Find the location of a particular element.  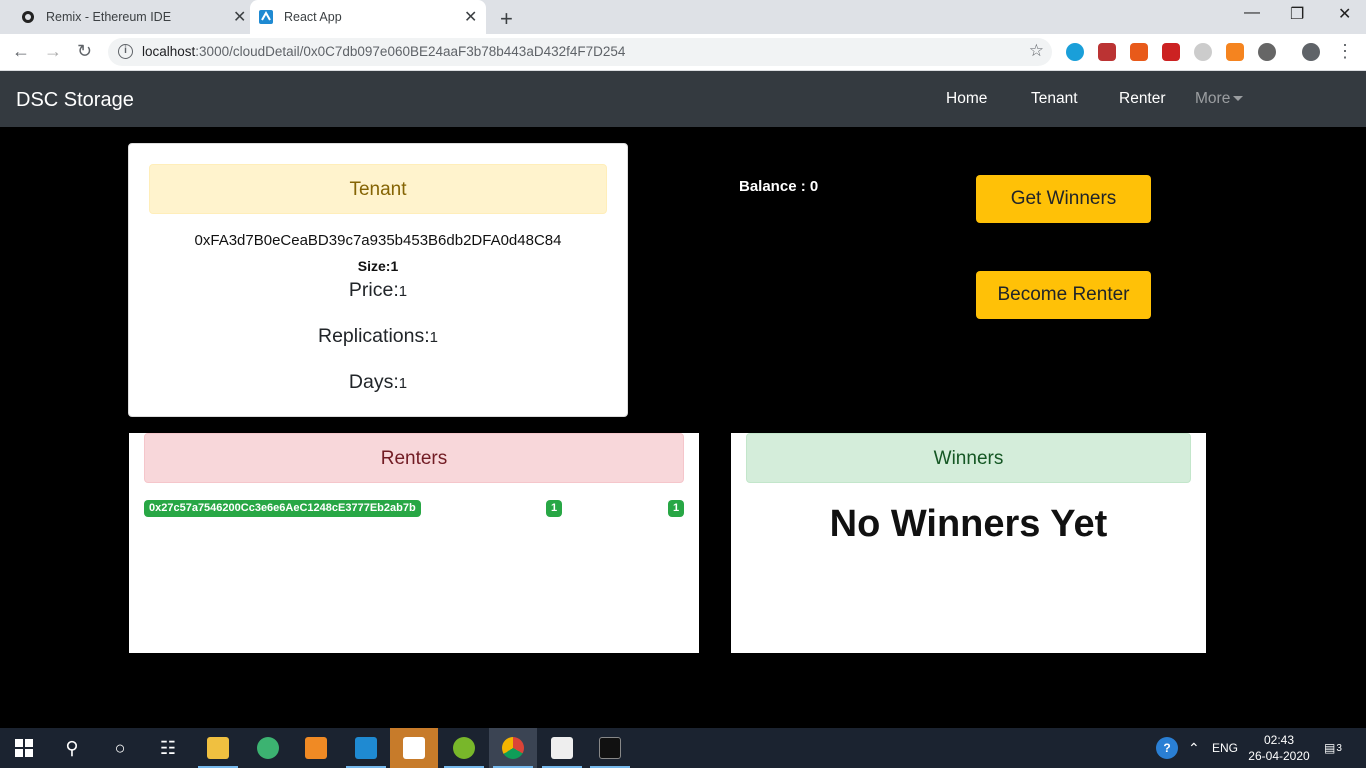

photos-icon is located at coordinates (562, 748).